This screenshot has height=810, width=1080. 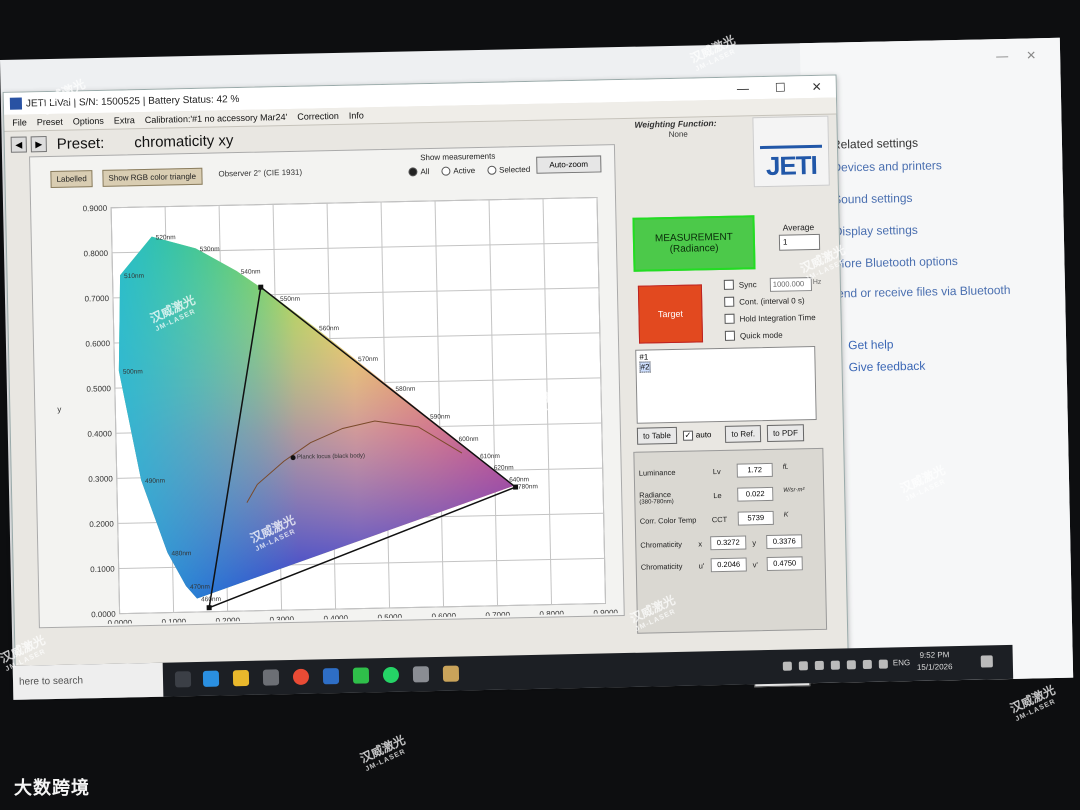 What do you see at coordinates (986, 661) in the screenshot?
I see `notification-icon` at bounding box center [986, 661].